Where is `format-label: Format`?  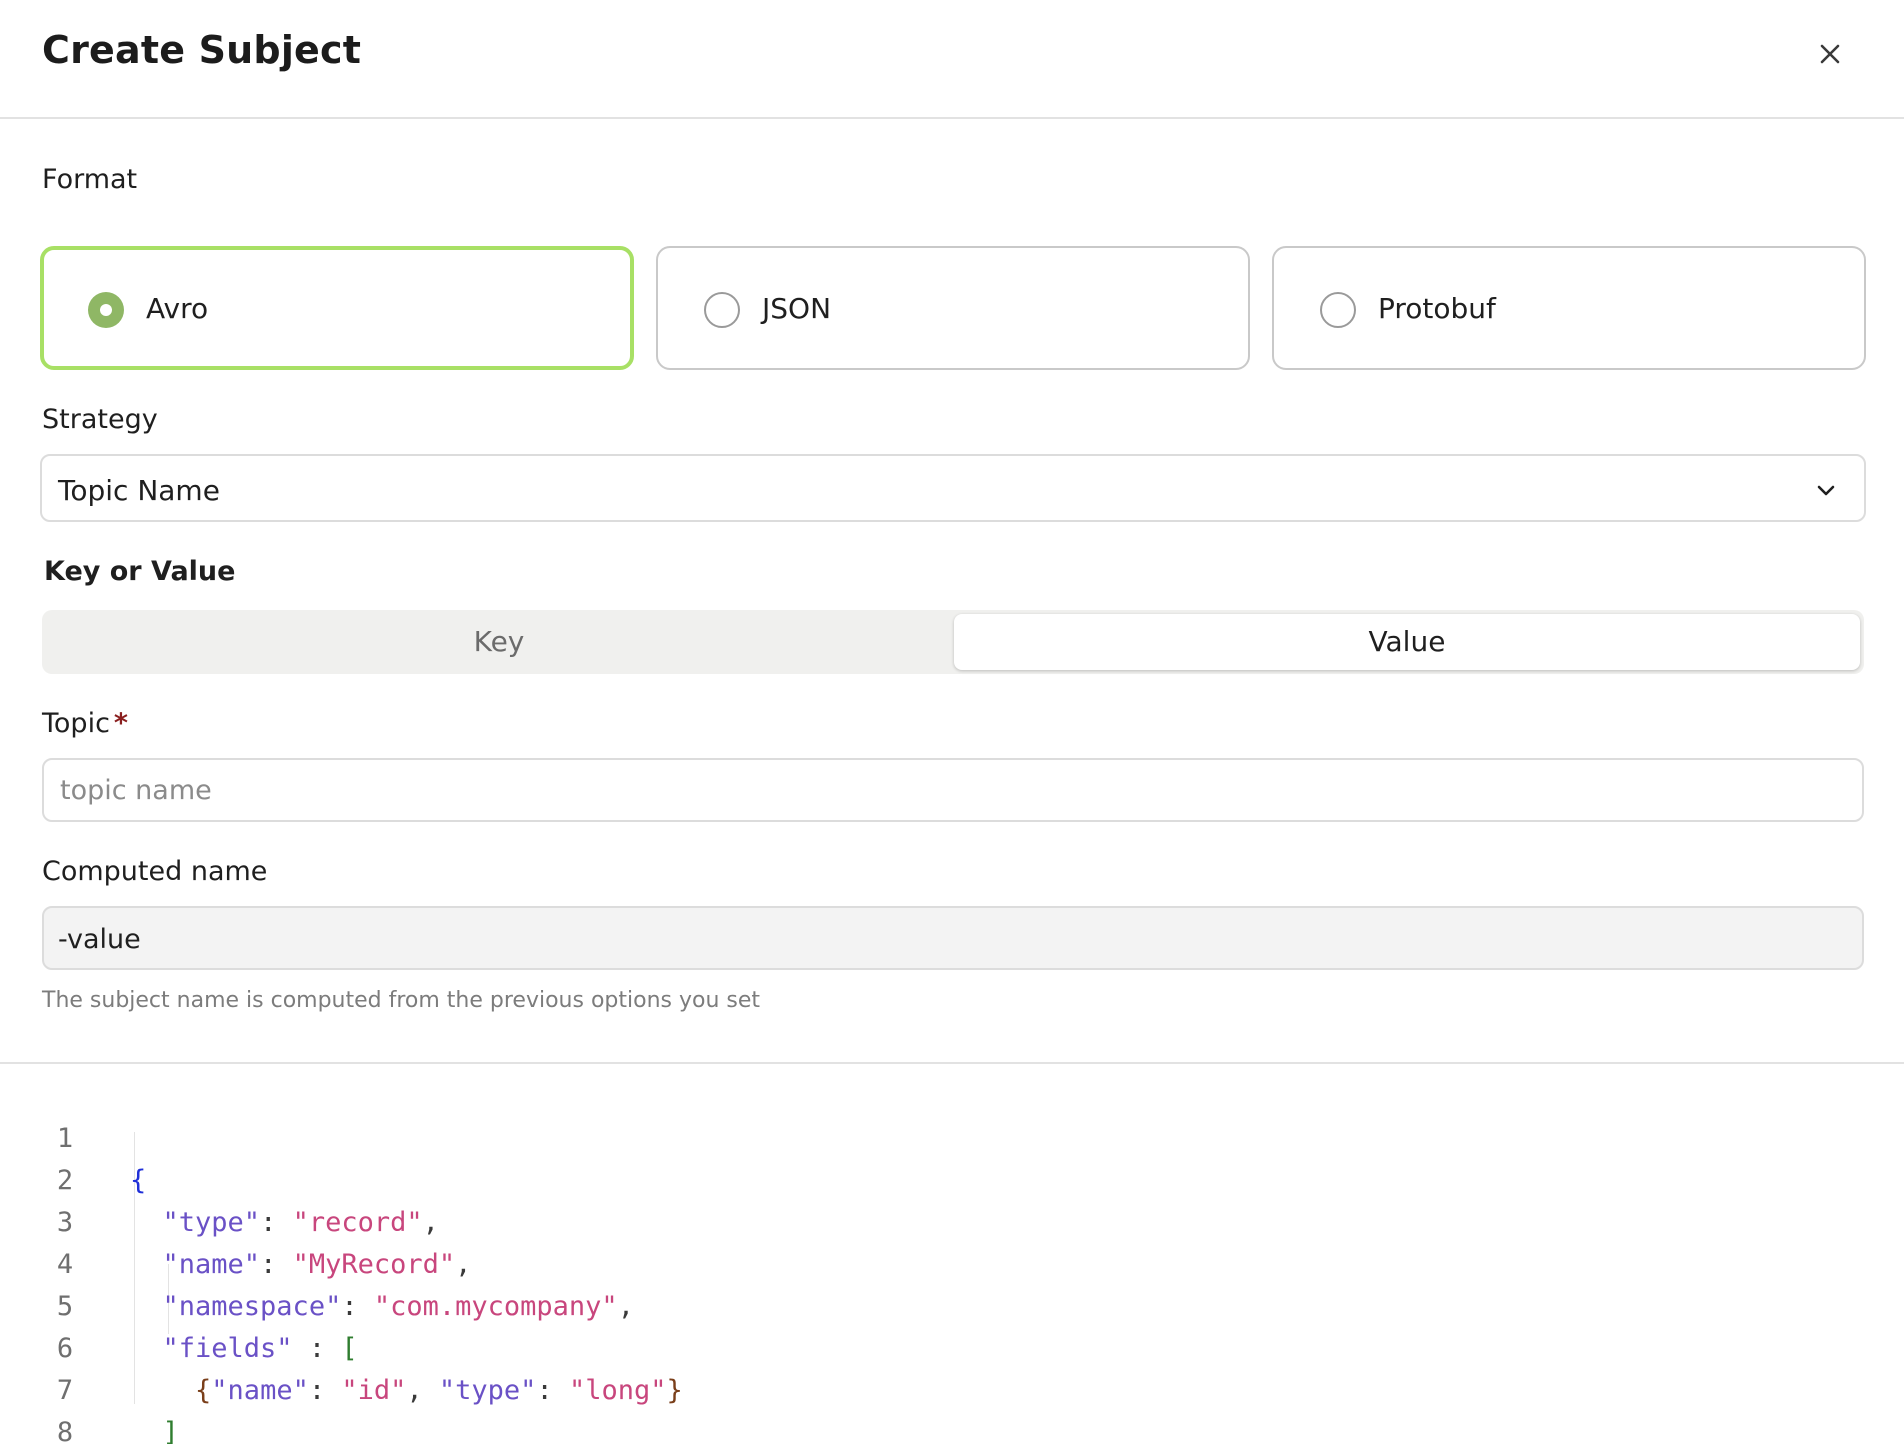
format-label: Format is located at coordinates (90, 179).